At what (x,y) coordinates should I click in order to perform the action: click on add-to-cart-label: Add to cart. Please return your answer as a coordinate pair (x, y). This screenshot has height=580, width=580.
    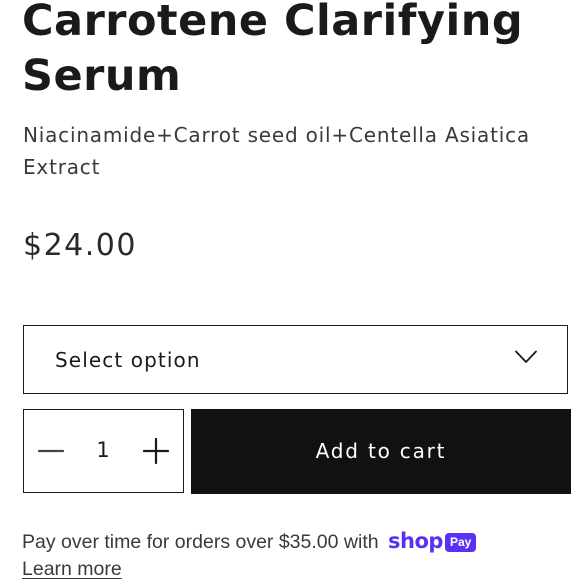
    Looking at the image, I should click on (381, 451).